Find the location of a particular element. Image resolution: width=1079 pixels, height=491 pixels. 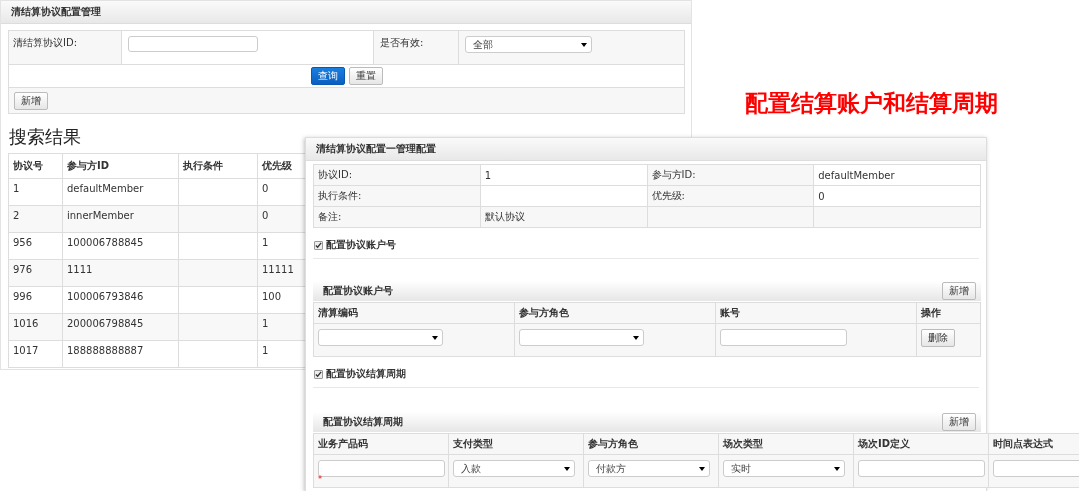

table-cell: 100006788845 is located at coordinates (120, 246).